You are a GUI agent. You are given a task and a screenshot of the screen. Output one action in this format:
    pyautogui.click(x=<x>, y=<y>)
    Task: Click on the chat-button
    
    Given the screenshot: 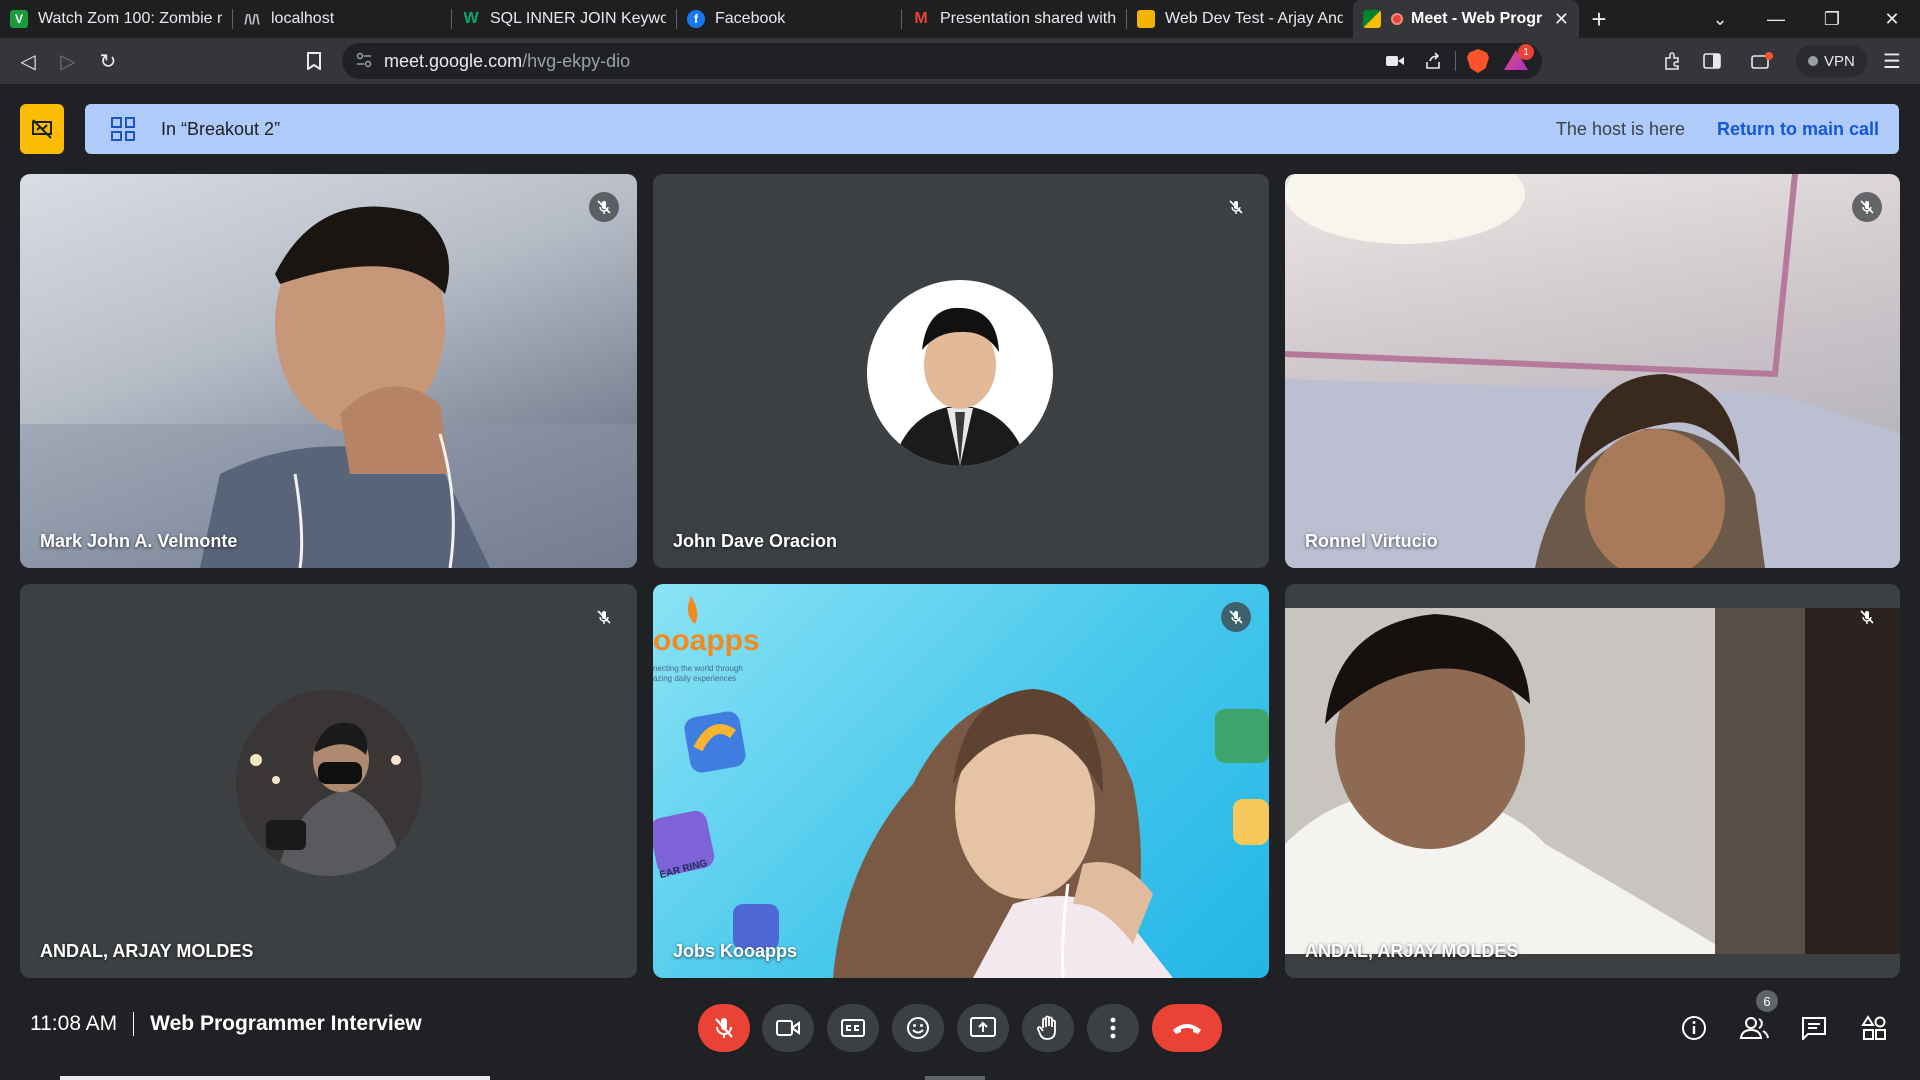 What is the action you would take?
    pyautogui.click(x=1814, y=1028)
    